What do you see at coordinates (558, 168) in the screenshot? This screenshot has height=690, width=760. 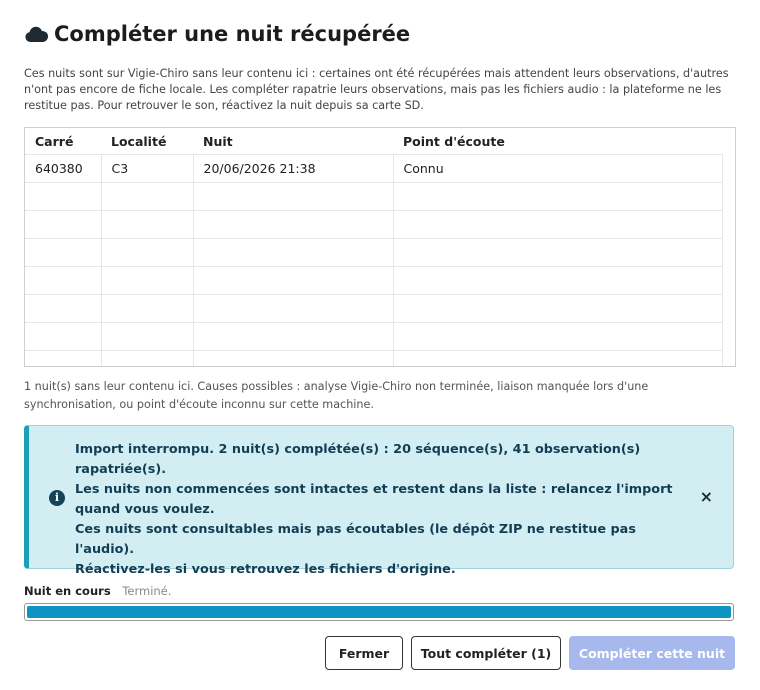 I see `cell-point-ecoute: Connu` at bounding box center [558, 168].